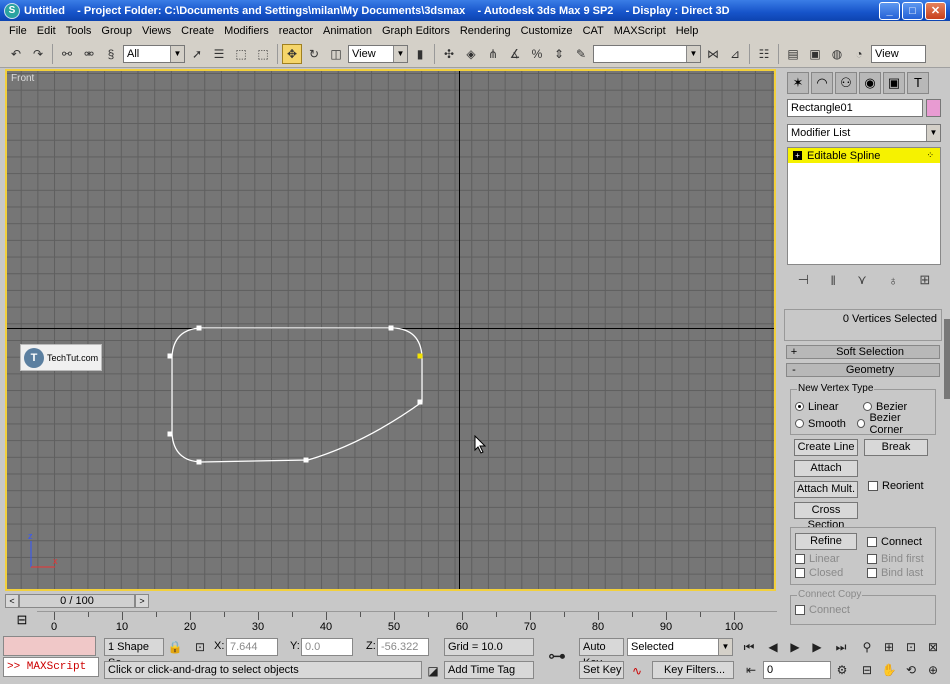 This screenshot has height=684, width=950. I want to click on closed-checkbox-row: Closed, so click(831, 573).